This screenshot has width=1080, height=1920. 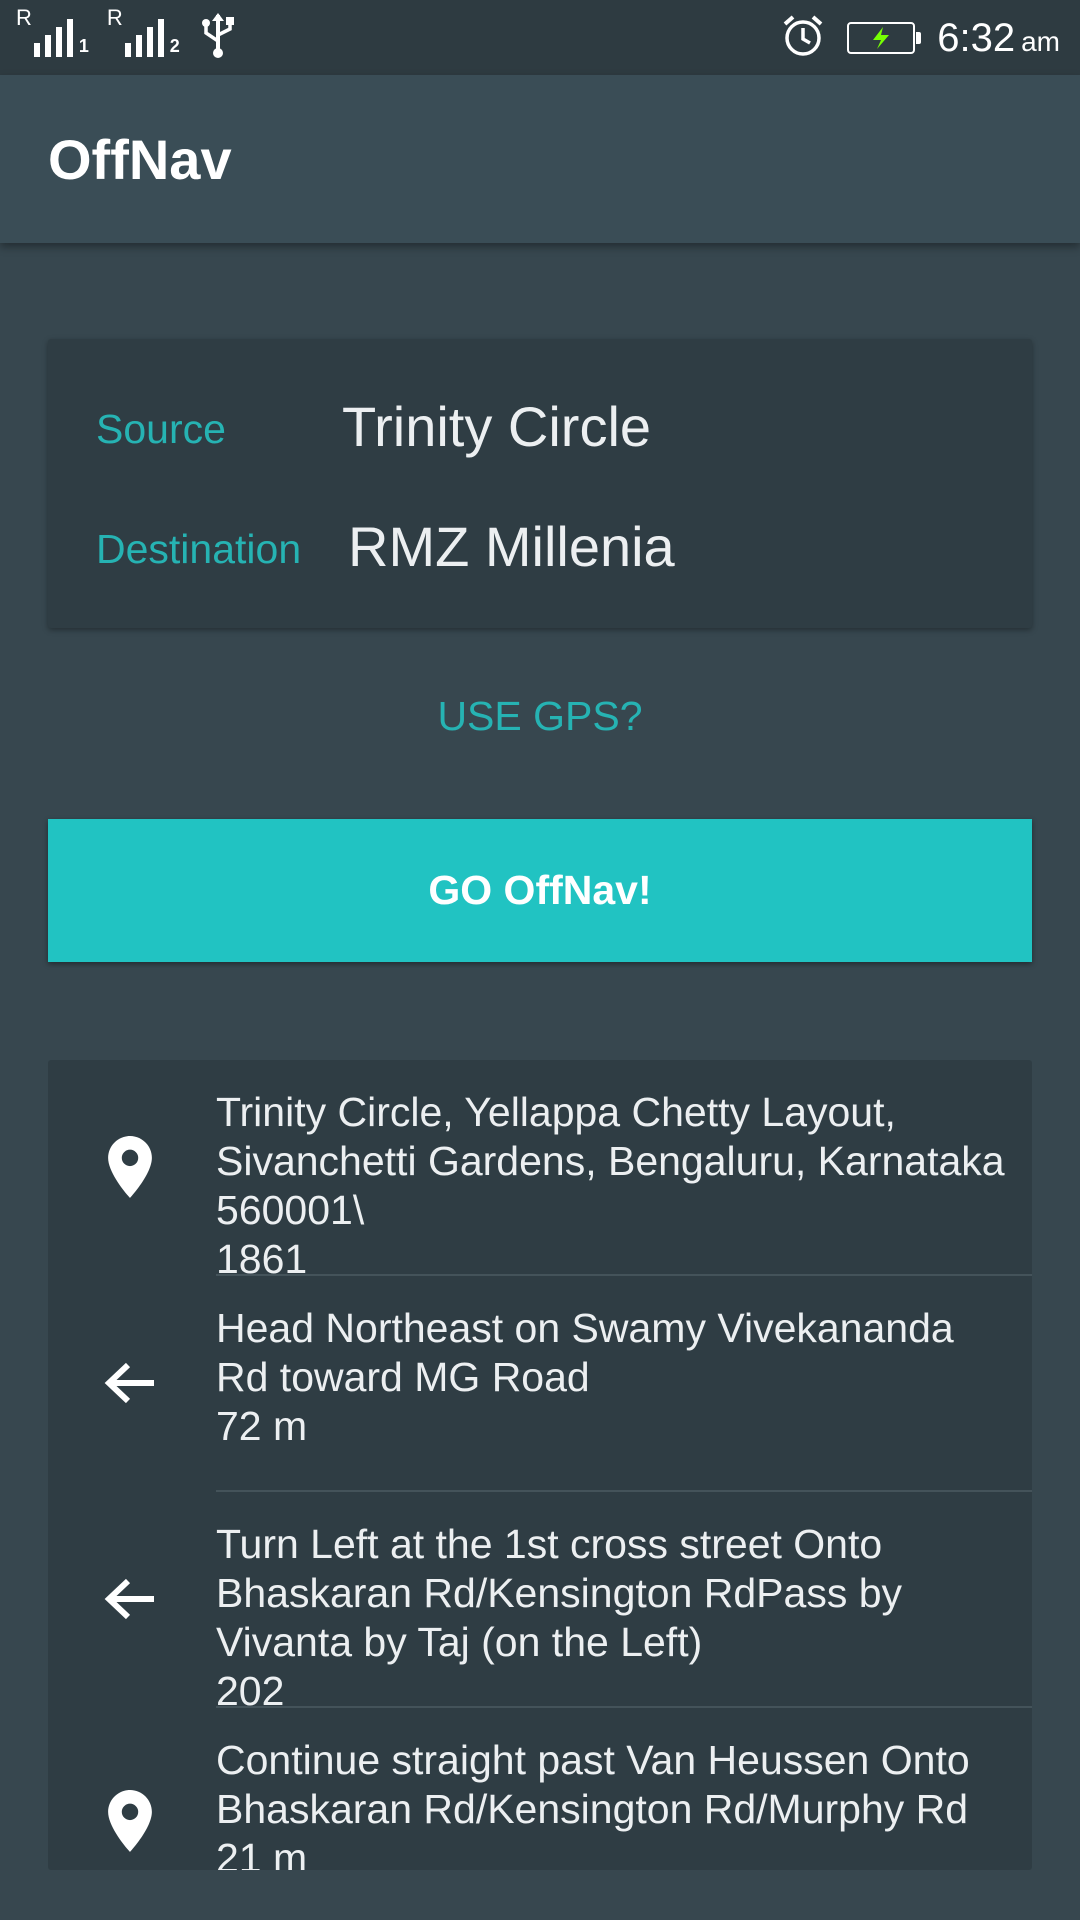 I want to click on direction-line: 202, so click(x=250, y=1688).